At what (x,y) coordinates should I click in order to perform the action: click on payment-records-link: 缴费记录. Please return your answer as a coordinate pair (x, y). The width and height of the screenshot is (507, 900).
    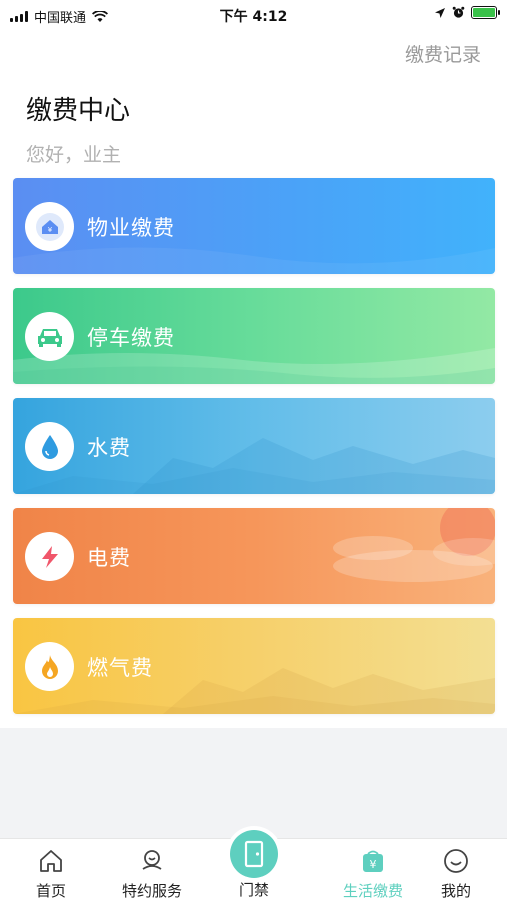
    Looking at the image, I should click on (443, 53).